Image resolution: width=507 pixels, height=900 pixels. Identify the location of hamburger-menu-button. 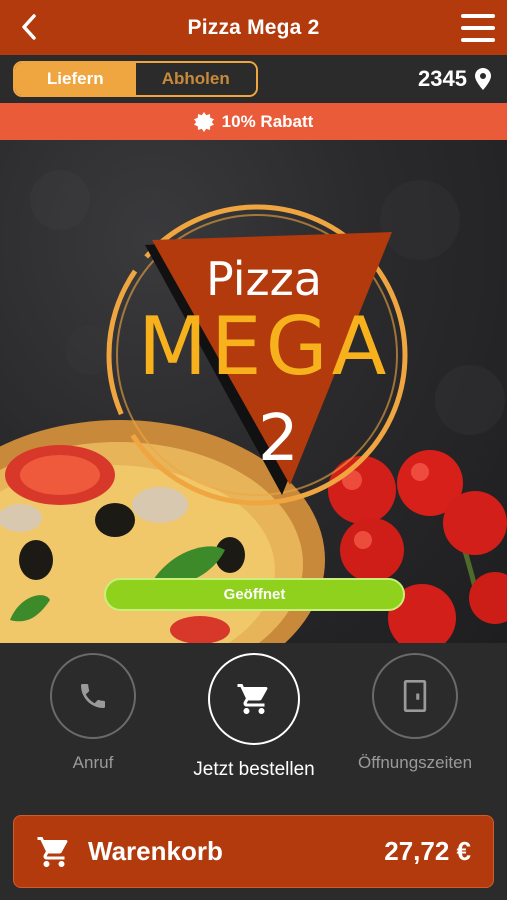
(478, 28).